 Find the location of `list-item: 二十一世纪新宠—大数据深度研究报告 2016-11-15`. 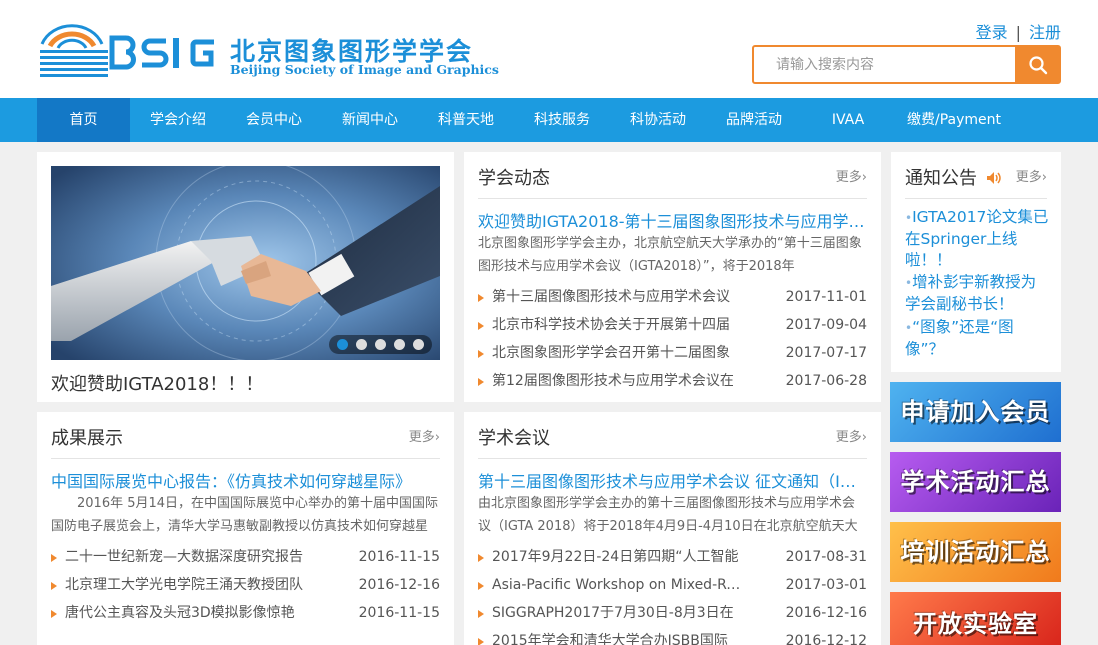

list-item: 二十一世纪新宠—大数据深度研究报告 2016-11-15 is located at coordinates (245, 557).